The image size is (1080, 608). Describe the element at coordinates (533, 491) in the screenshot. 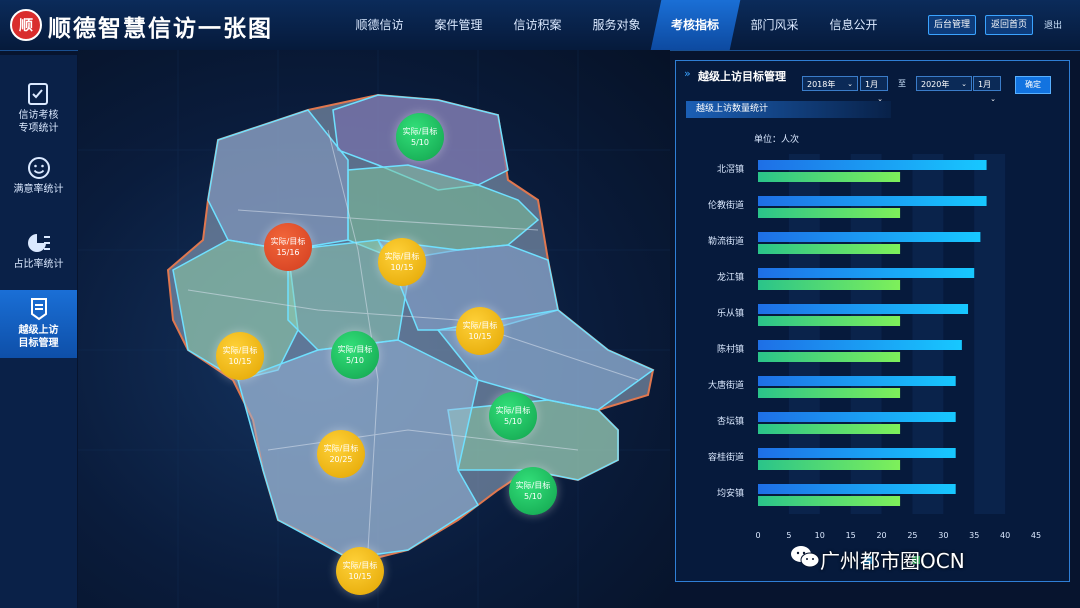

I see `map-pin-southeast: 实际/目标 5/10` at that location.